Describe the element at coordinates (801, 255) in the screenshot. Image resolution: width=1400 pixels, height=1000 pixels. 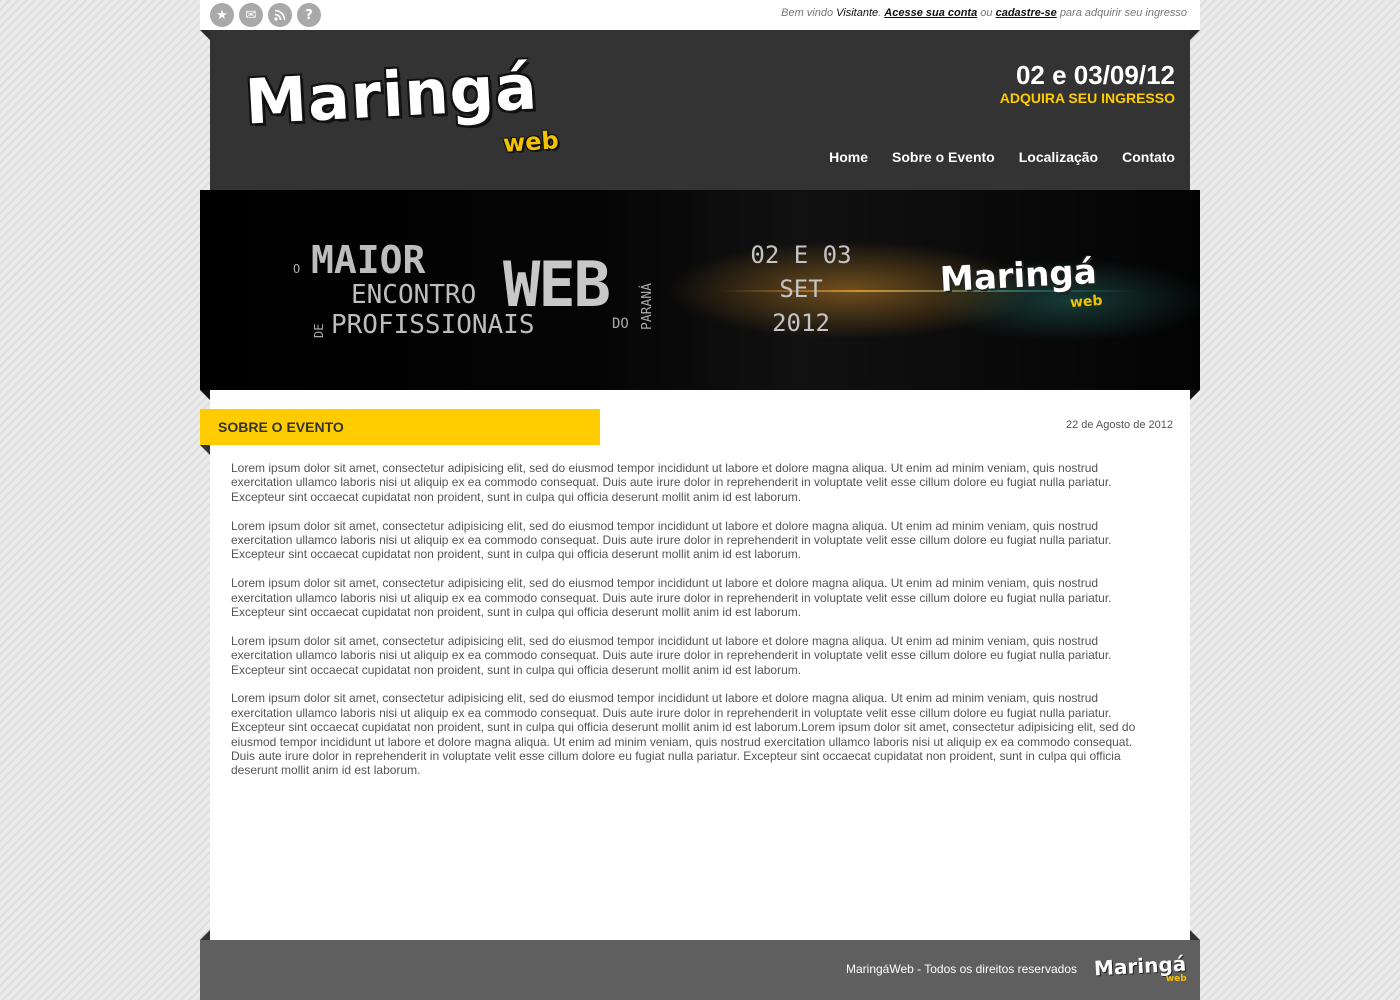
I see `banner-date-line1: 02 E 03` at that location.